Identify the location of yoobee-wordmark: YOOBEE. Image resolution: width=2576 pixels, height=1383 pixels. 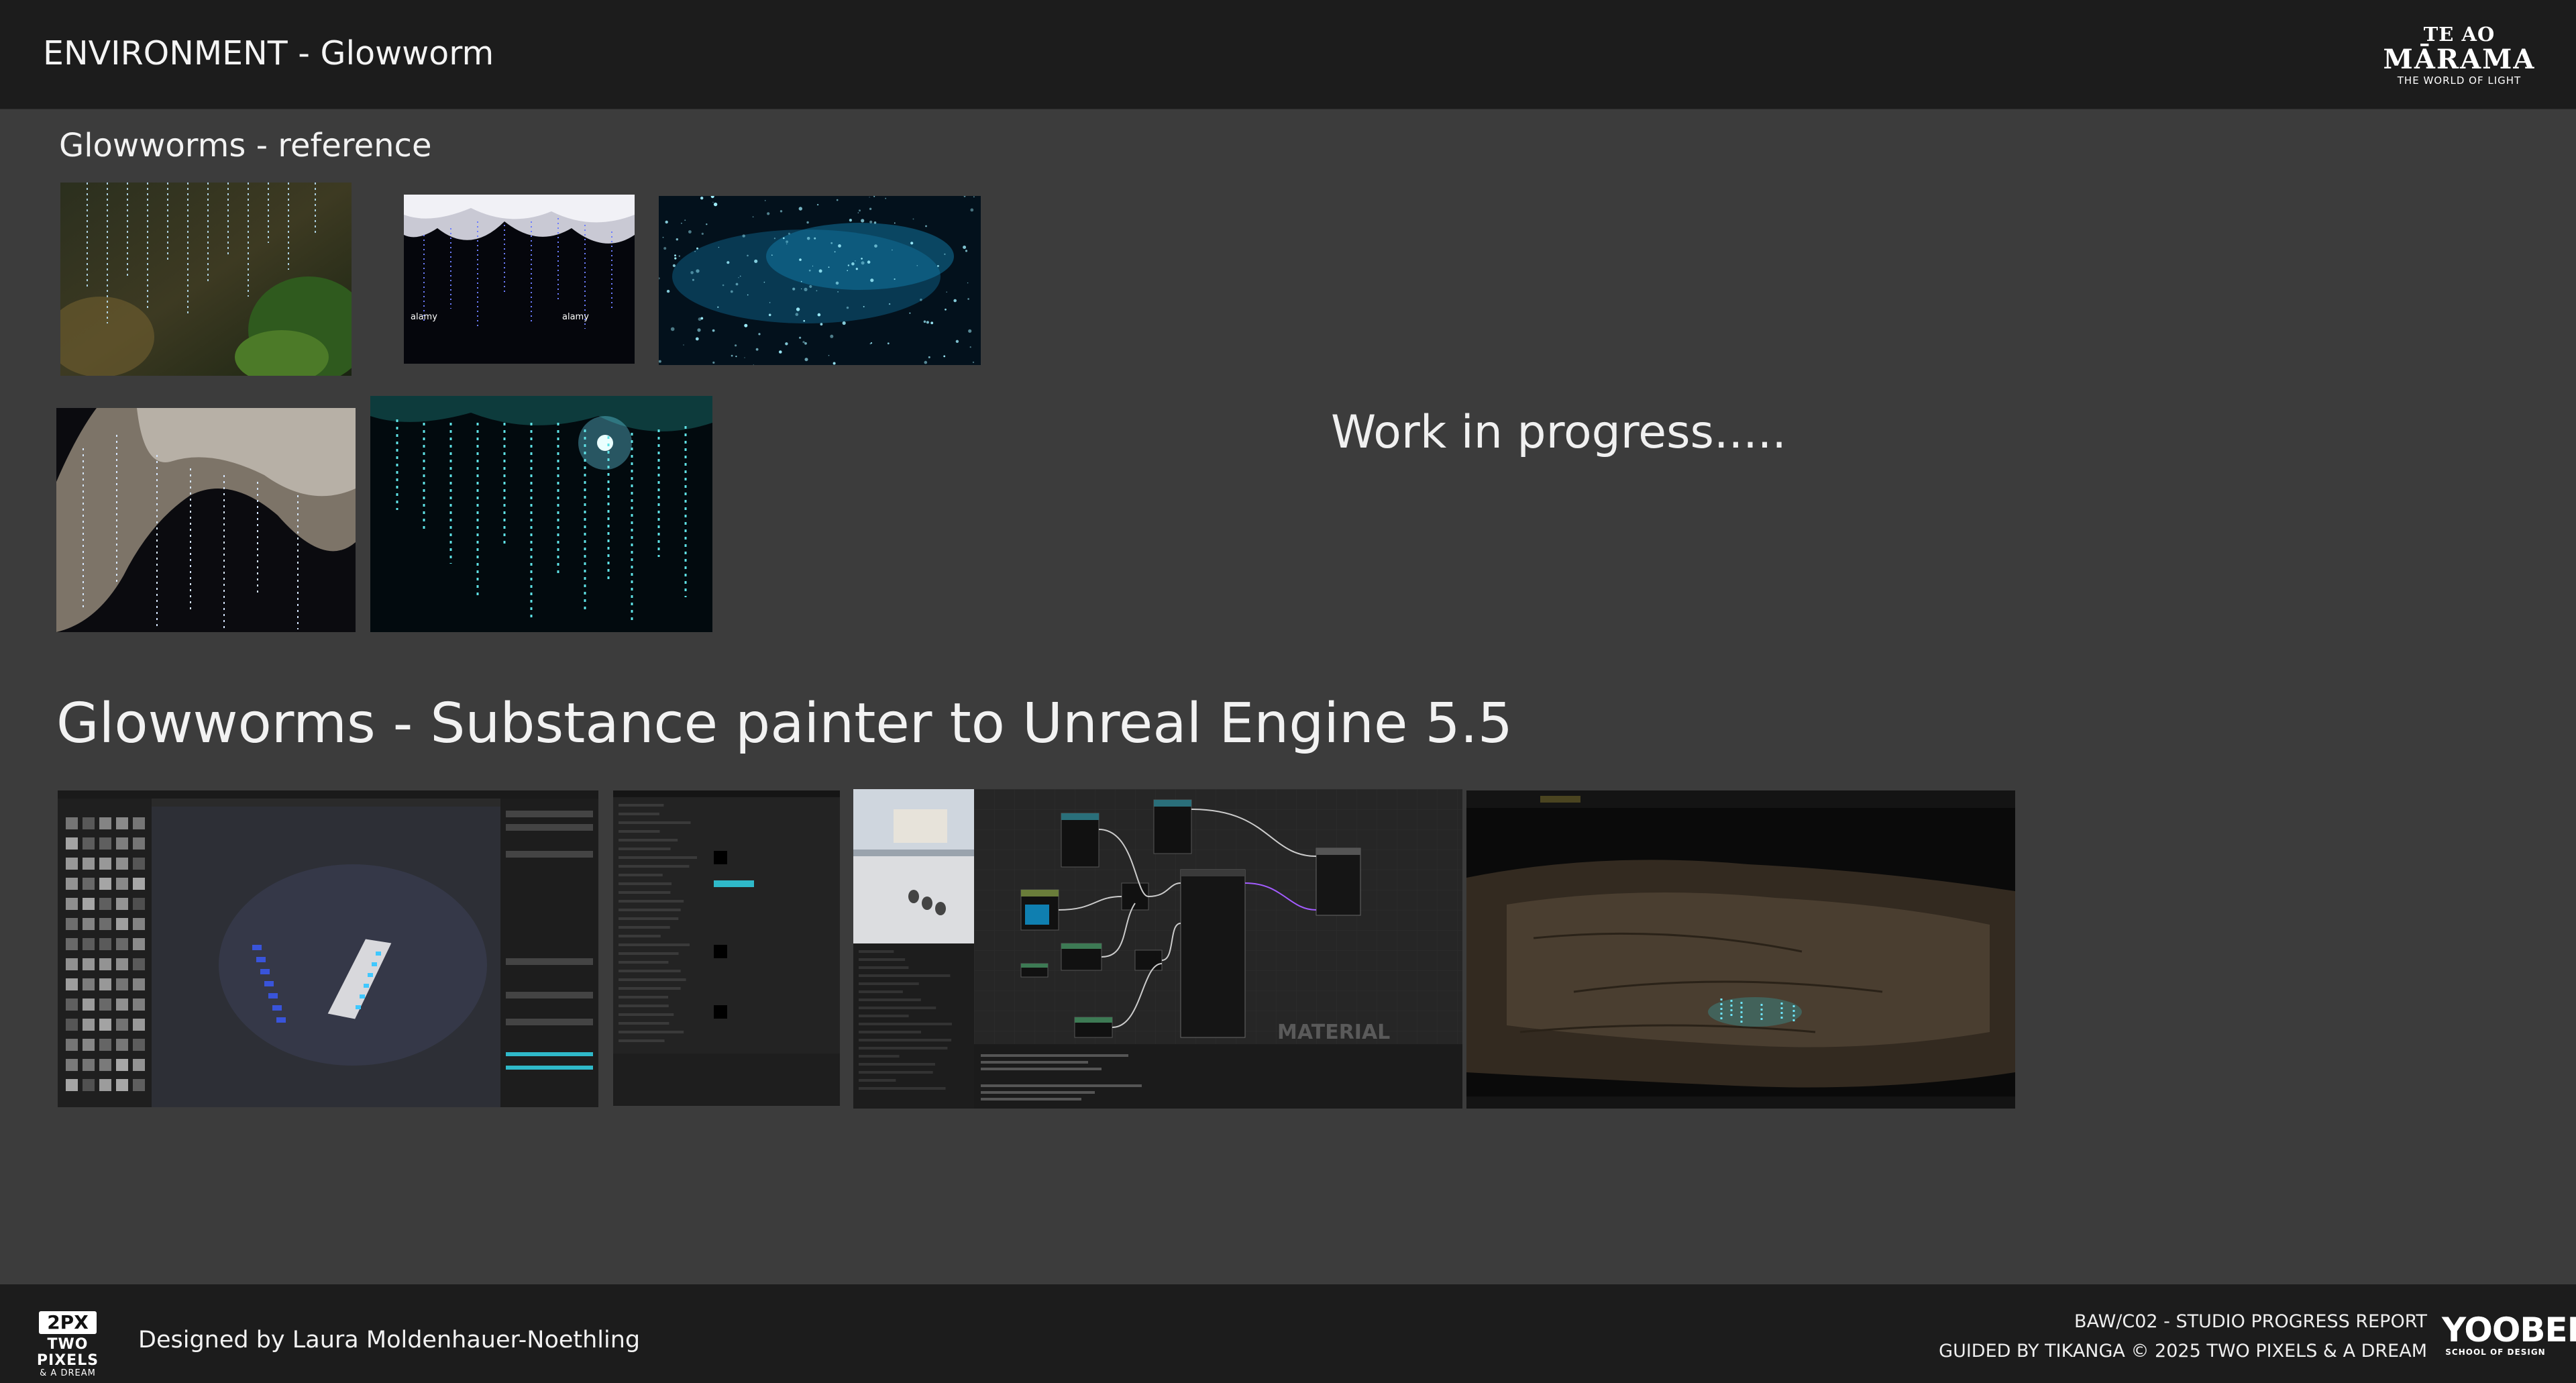
(2509, 1330).